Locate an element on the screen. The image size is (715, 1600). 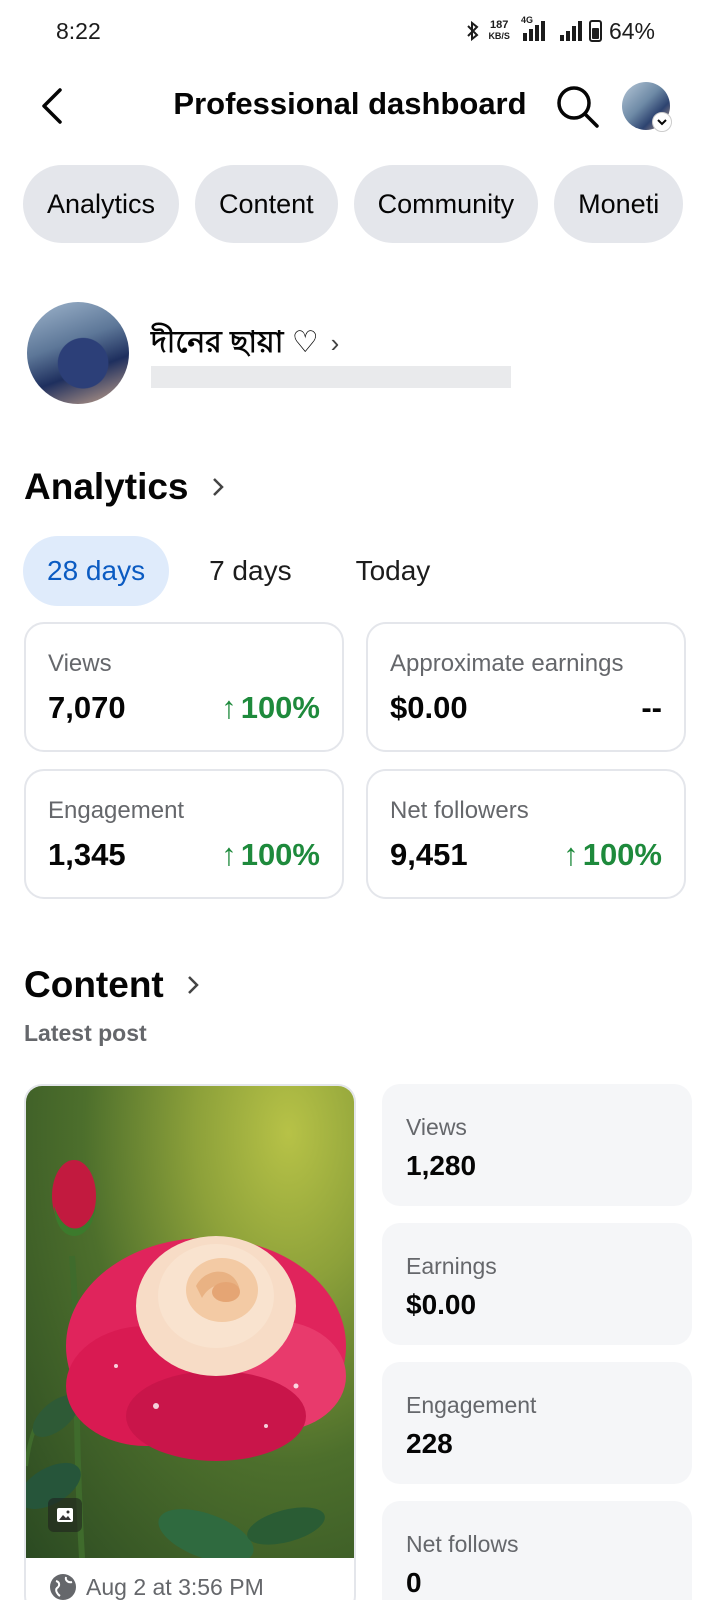
search-icon is located at coordinates (578, 107).